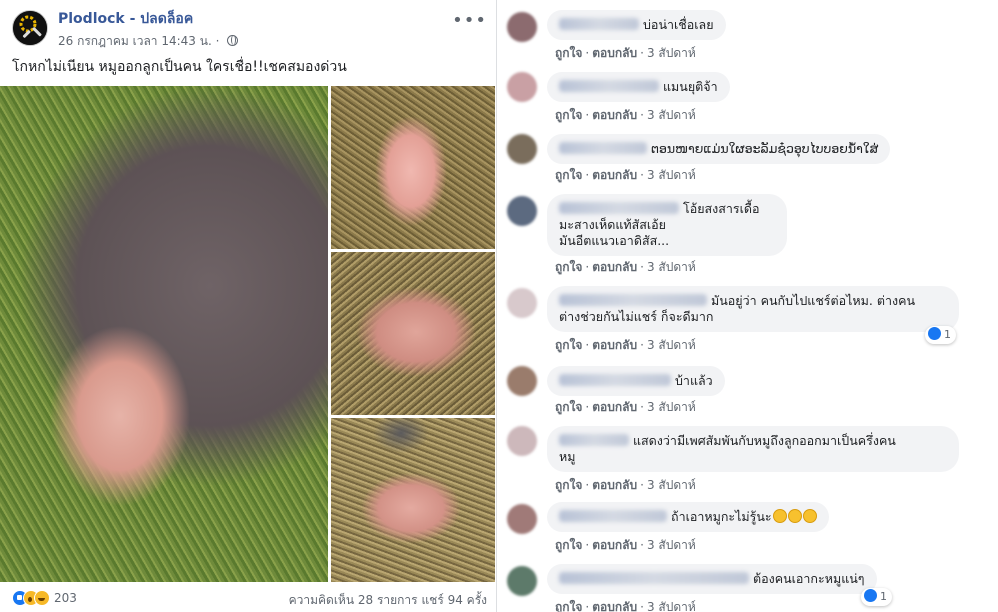 The height and width of the screenshot is (612, 998). I want to click on post-meta: 26 กรกฎาคม เวลา 14:43 น. ·, so click(148, 41).